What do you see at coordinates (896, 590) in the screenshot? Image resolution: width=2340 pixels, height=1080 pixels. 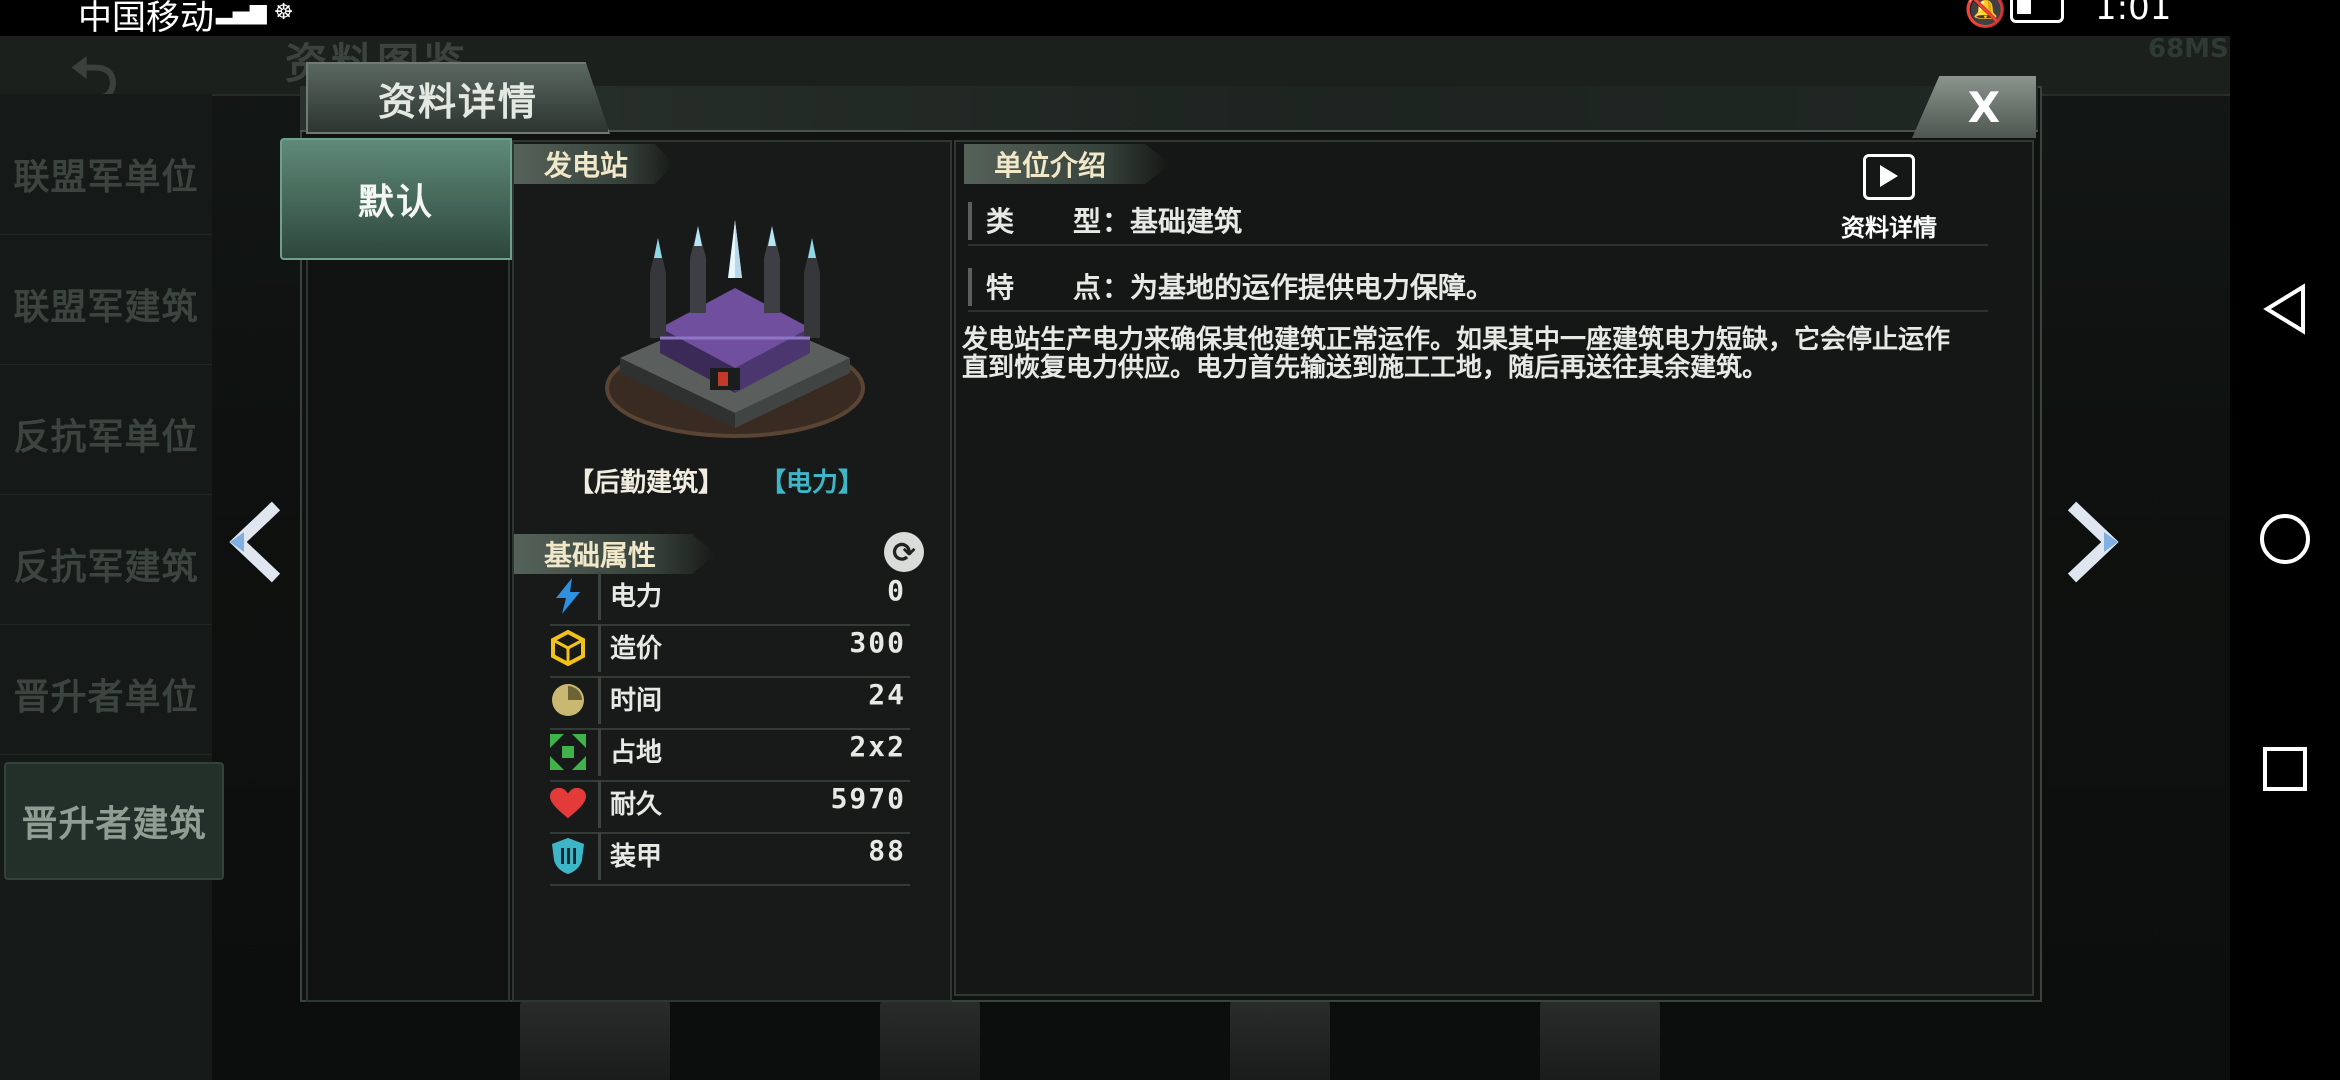 I see `stat-value: 0` at bounding box center [896, 590].